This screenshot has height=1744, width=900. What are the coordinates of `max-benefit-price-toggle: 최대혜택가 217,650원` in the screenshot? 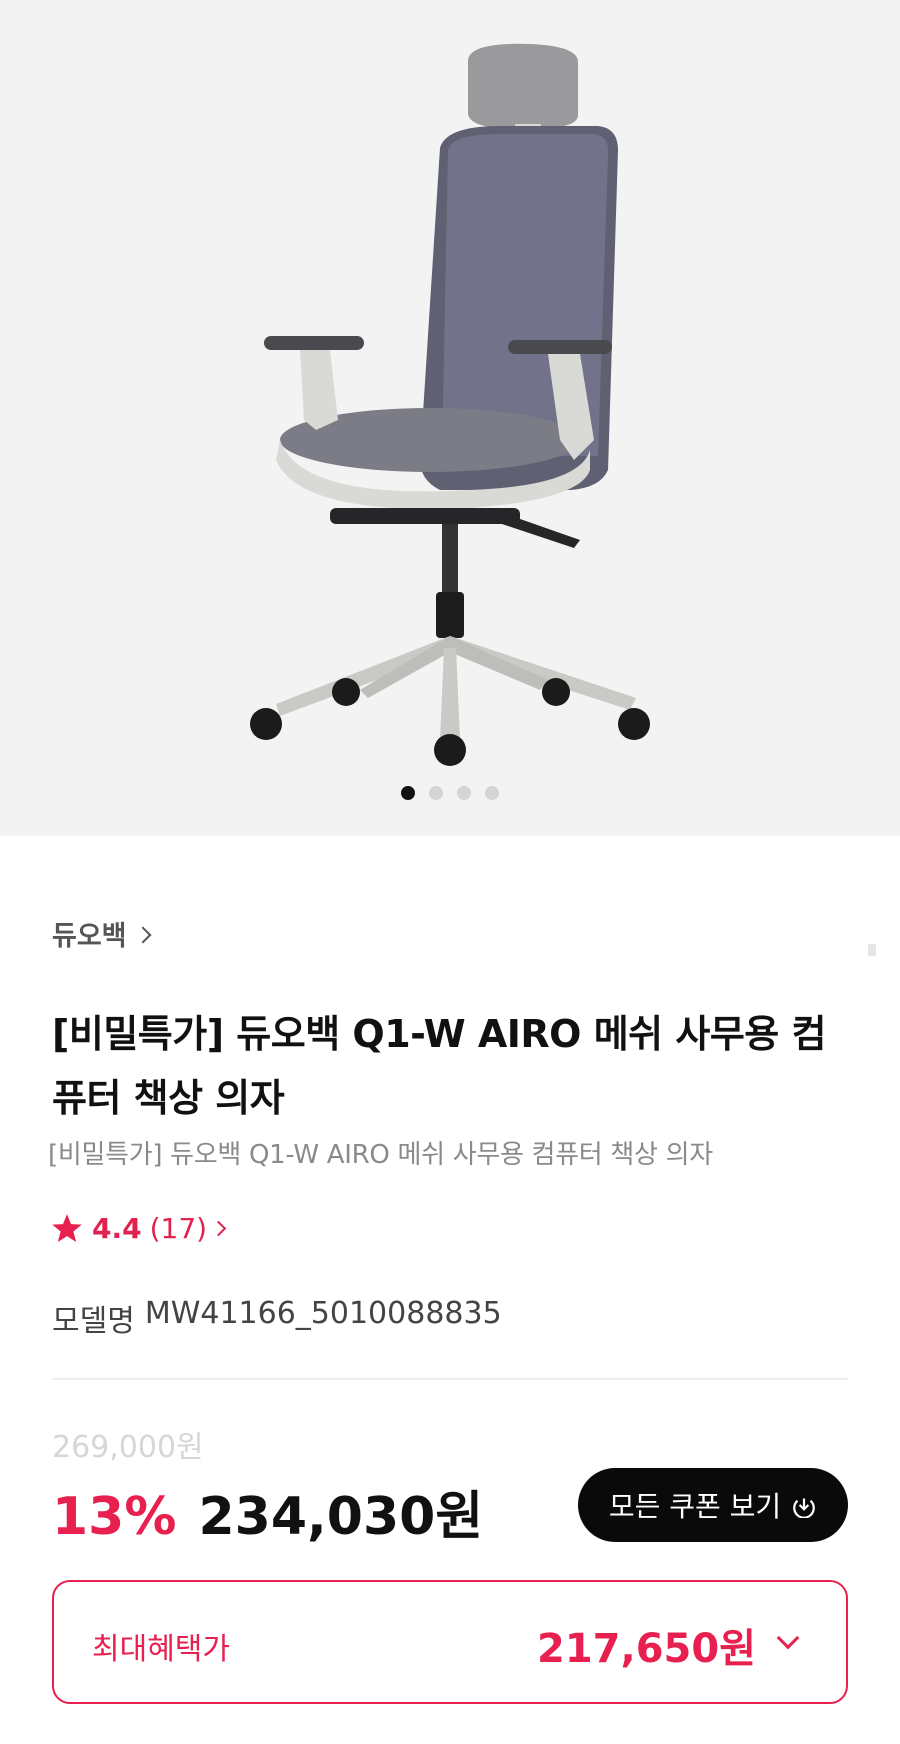 It's located at (450, 1642).